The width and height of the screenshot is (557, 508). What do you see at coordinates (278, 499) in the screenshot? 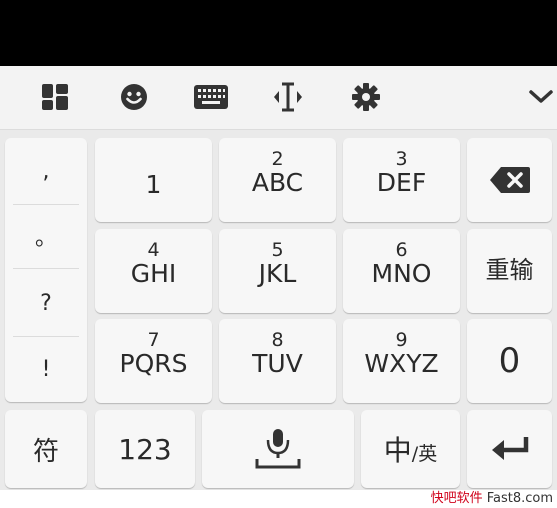
I see `watermark: 快吧软件 Fast8.com` at bounding box center [278, 499].